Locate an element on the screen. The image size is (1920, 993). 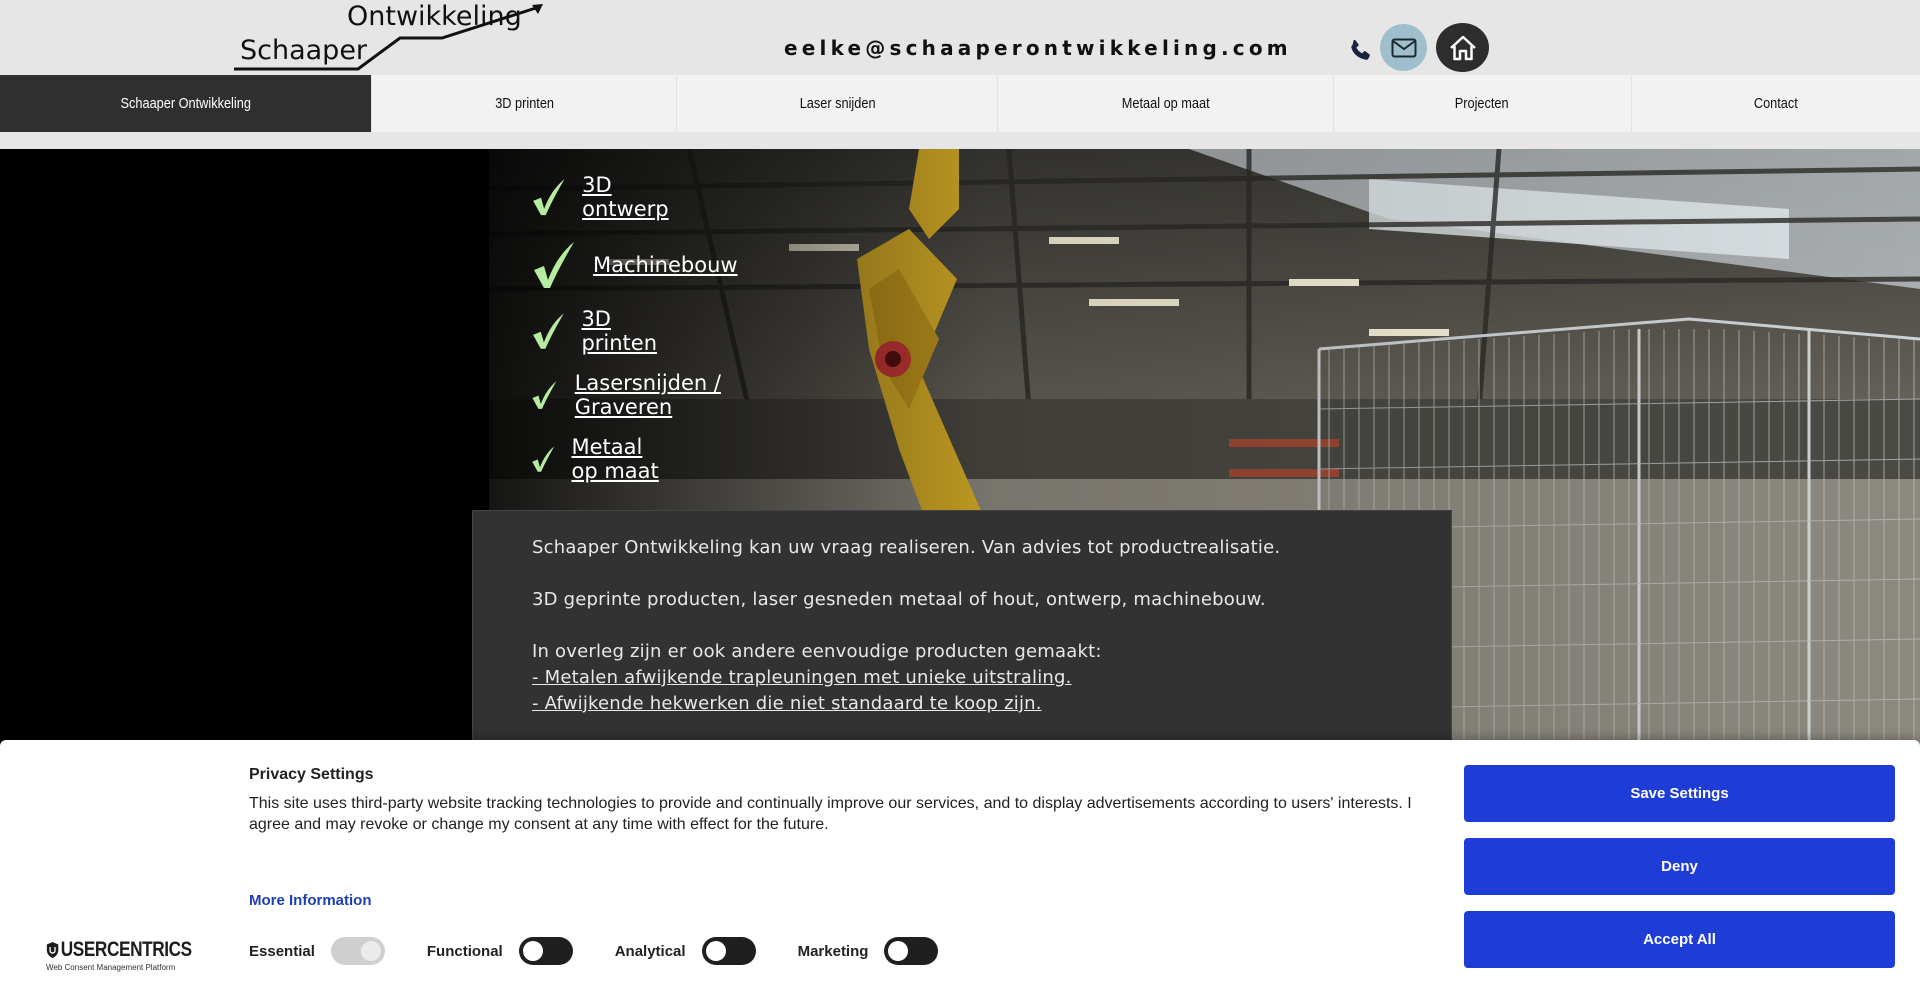
mail-icon is located at coordinates (1403, 47).